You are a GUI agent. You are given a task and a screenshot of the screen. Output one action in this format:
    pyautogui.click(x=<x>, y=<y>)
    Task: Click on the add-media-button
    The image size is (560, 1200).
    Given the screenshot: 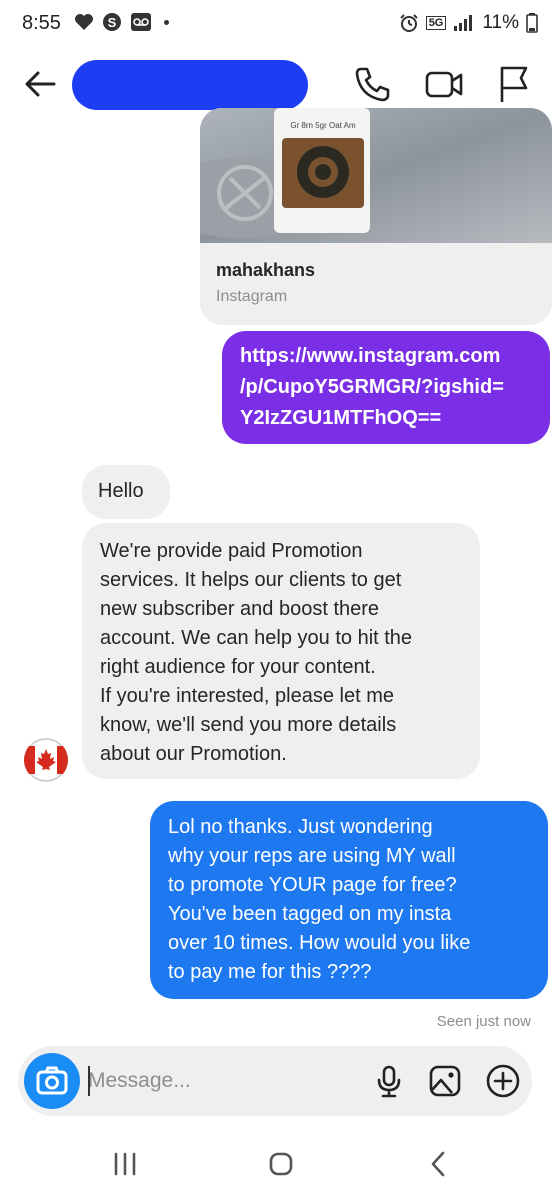 What is the action you would take?
    pyautogui.click(x=503, y=1081)
    